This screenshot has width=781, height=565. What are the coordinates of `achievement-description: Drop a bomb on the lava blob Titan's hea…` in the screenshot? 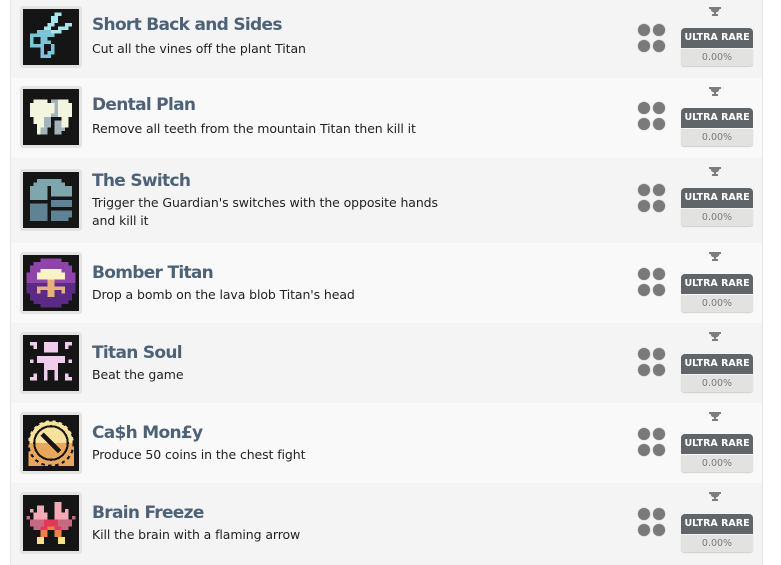 It's located at (223, 294).